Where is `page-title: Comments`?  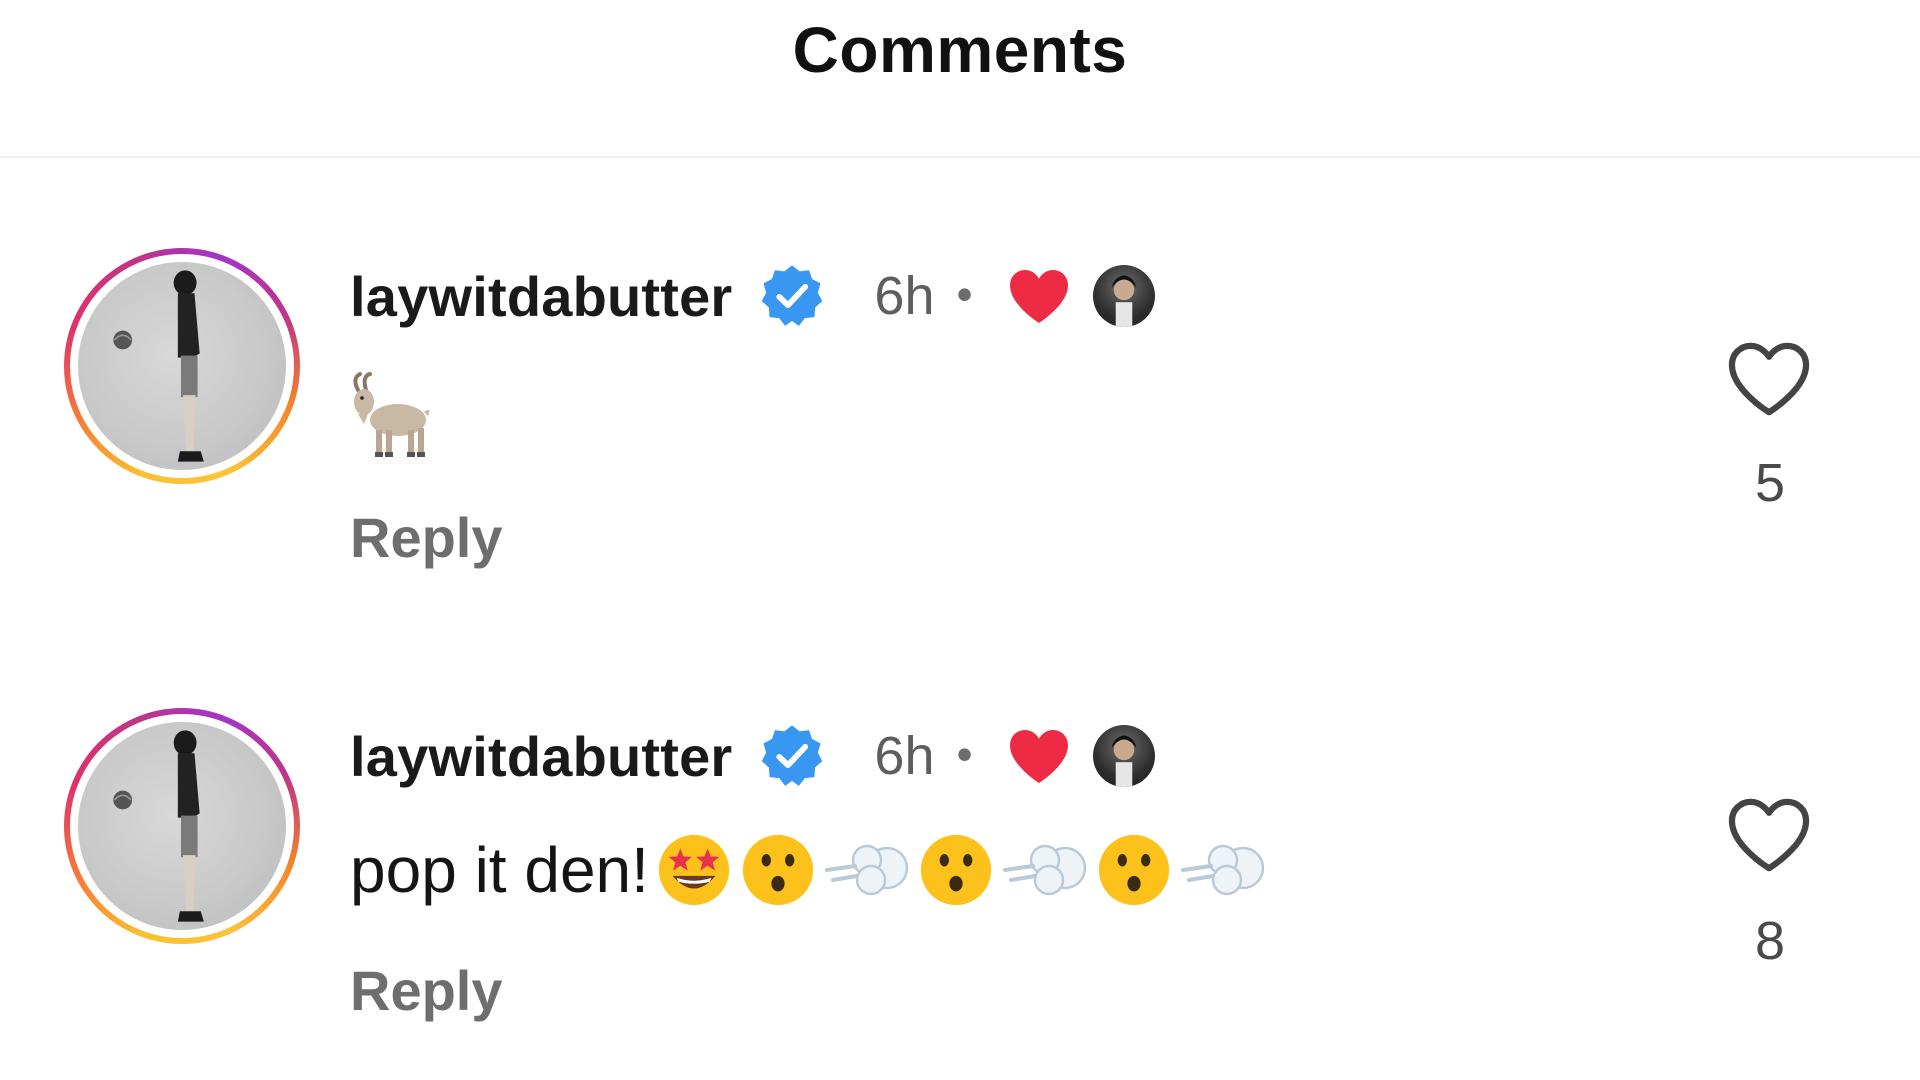
page-title: Comments is located at coordinates (960, 50).